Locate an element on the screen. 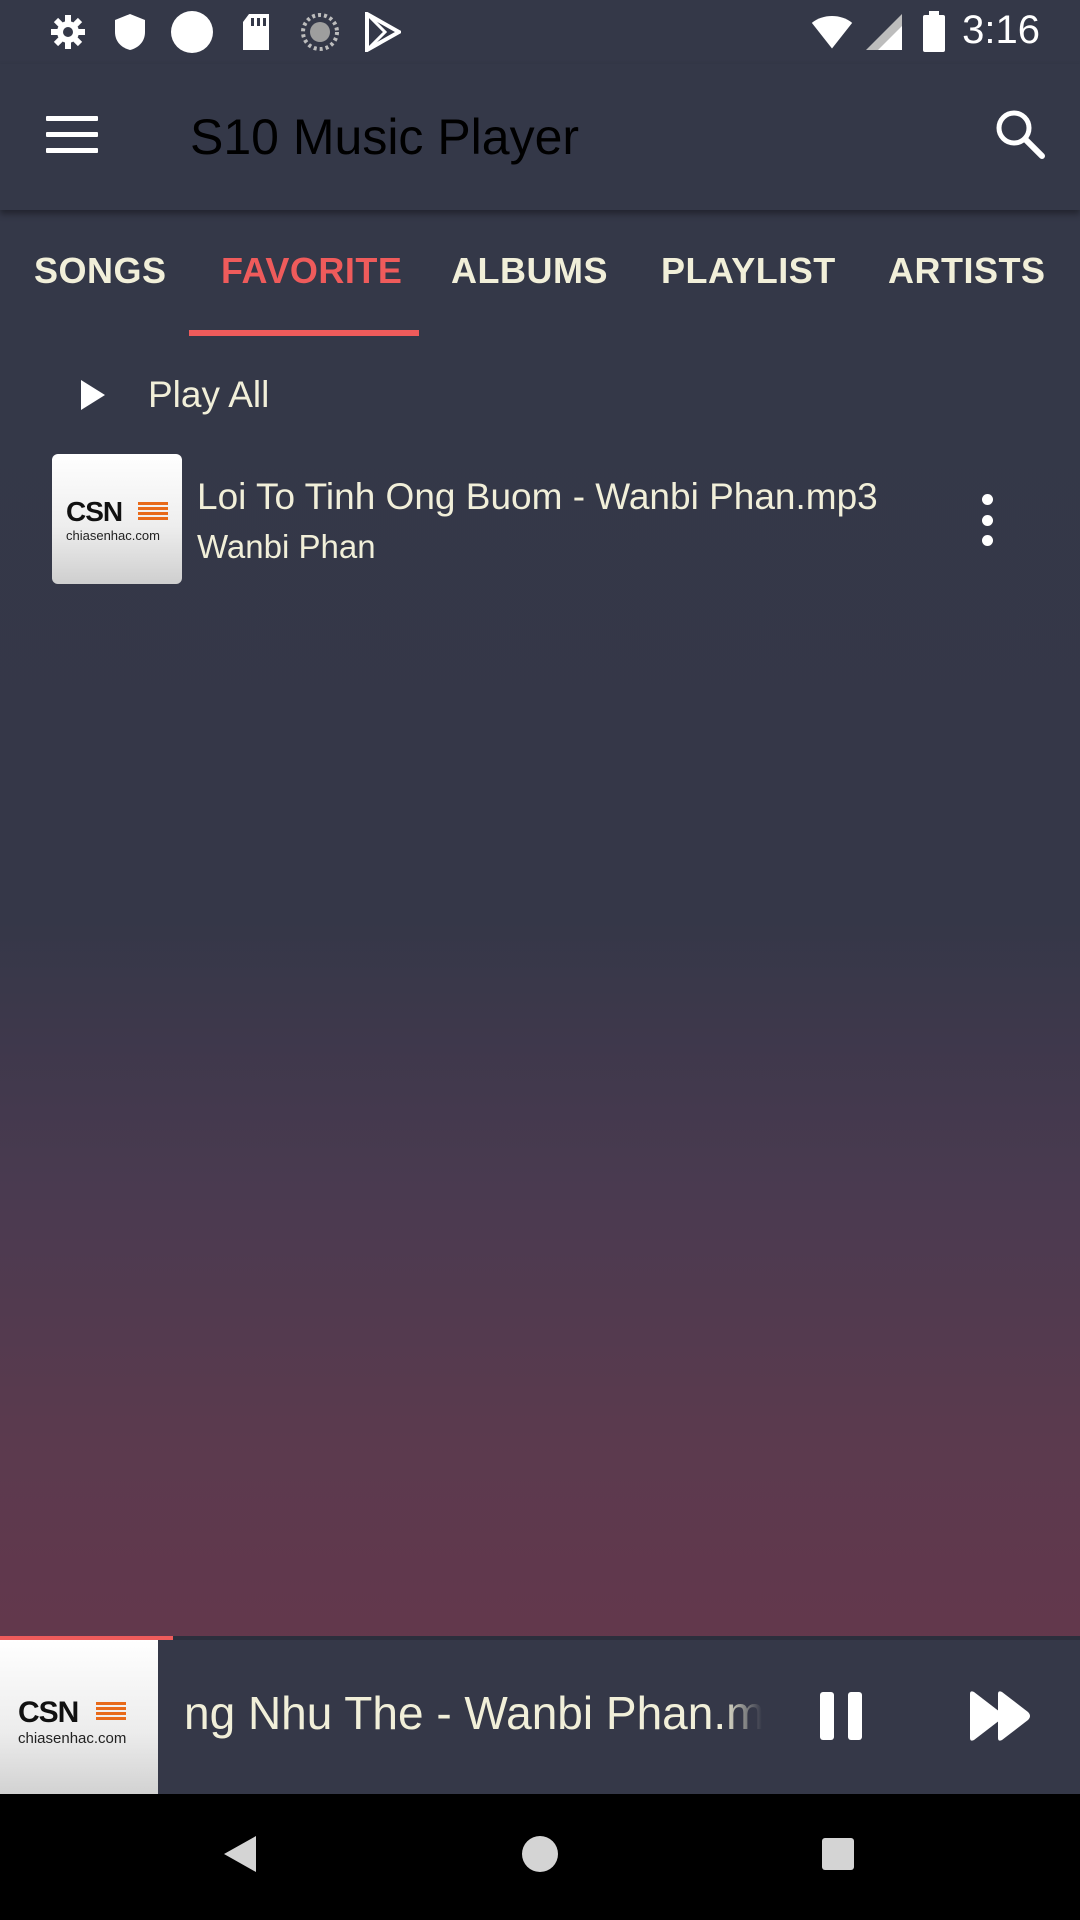 This screenshot has height=1920, width=1080. now-playing-title-container: ng Nhu The - Wanbi Phan.mp is located at coordinates (472, 1714).